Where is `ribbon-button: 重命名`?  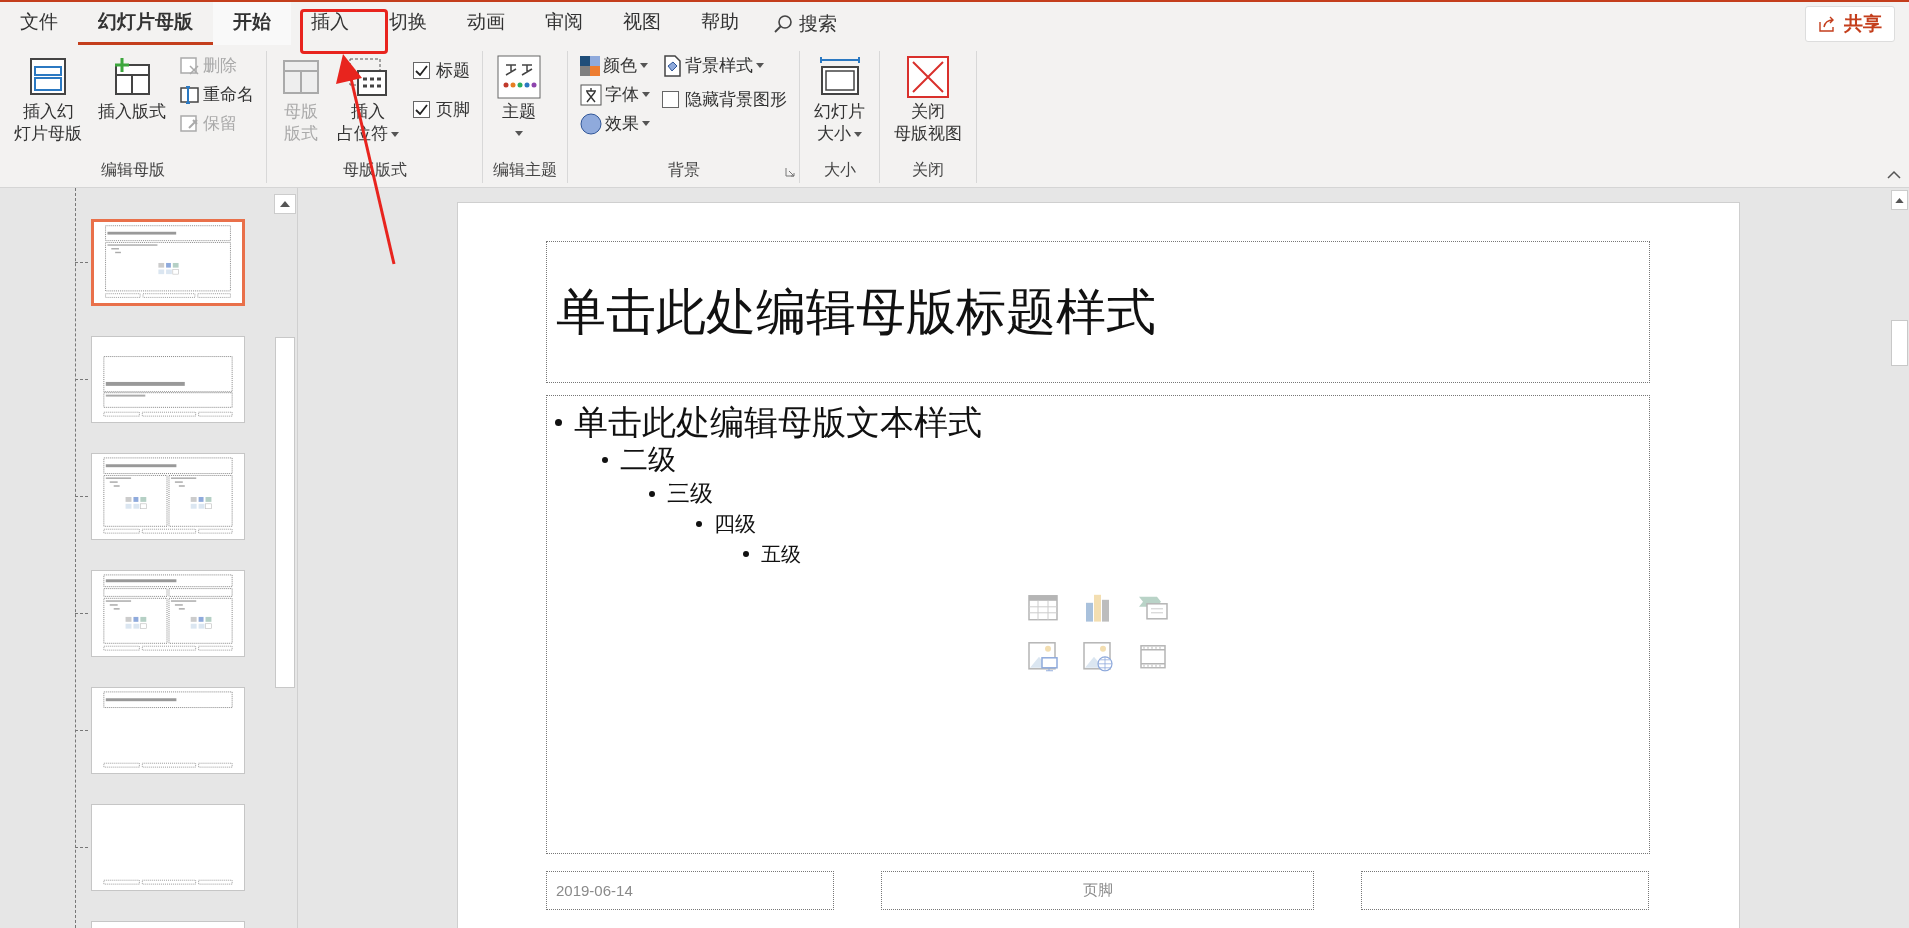
ribbon-button: 重命名 is located at coordinates (217, 94).